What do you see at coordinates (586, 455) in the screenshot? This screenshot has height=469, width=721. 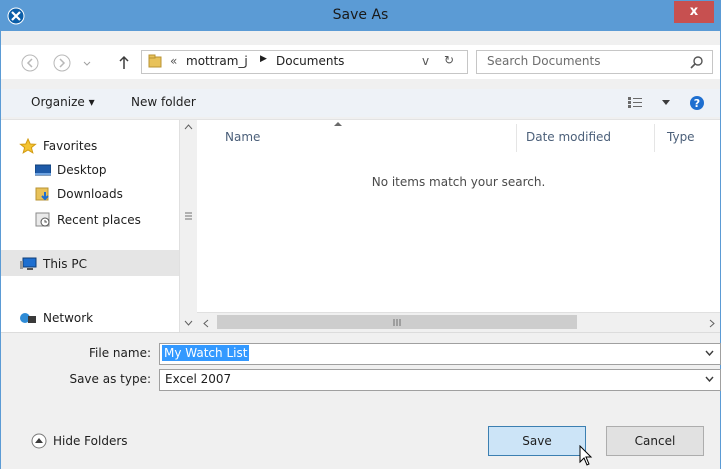 I see `mouse-cursor-icon` at bounding box center [586, 455].